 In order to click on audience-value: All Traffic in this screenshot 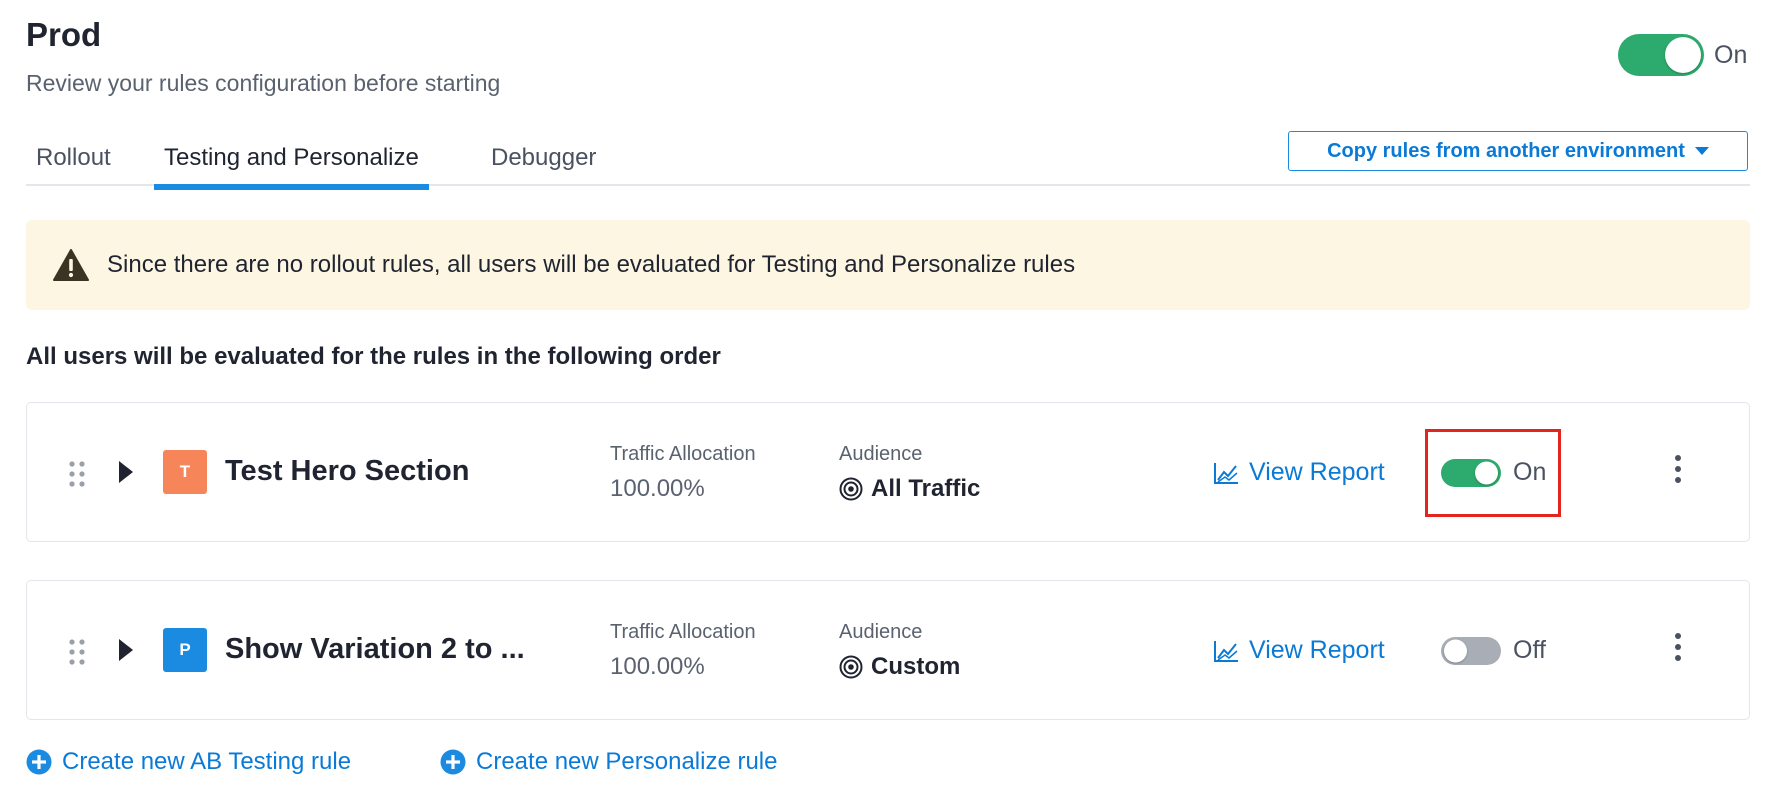, I will do `click(909, 489)`.